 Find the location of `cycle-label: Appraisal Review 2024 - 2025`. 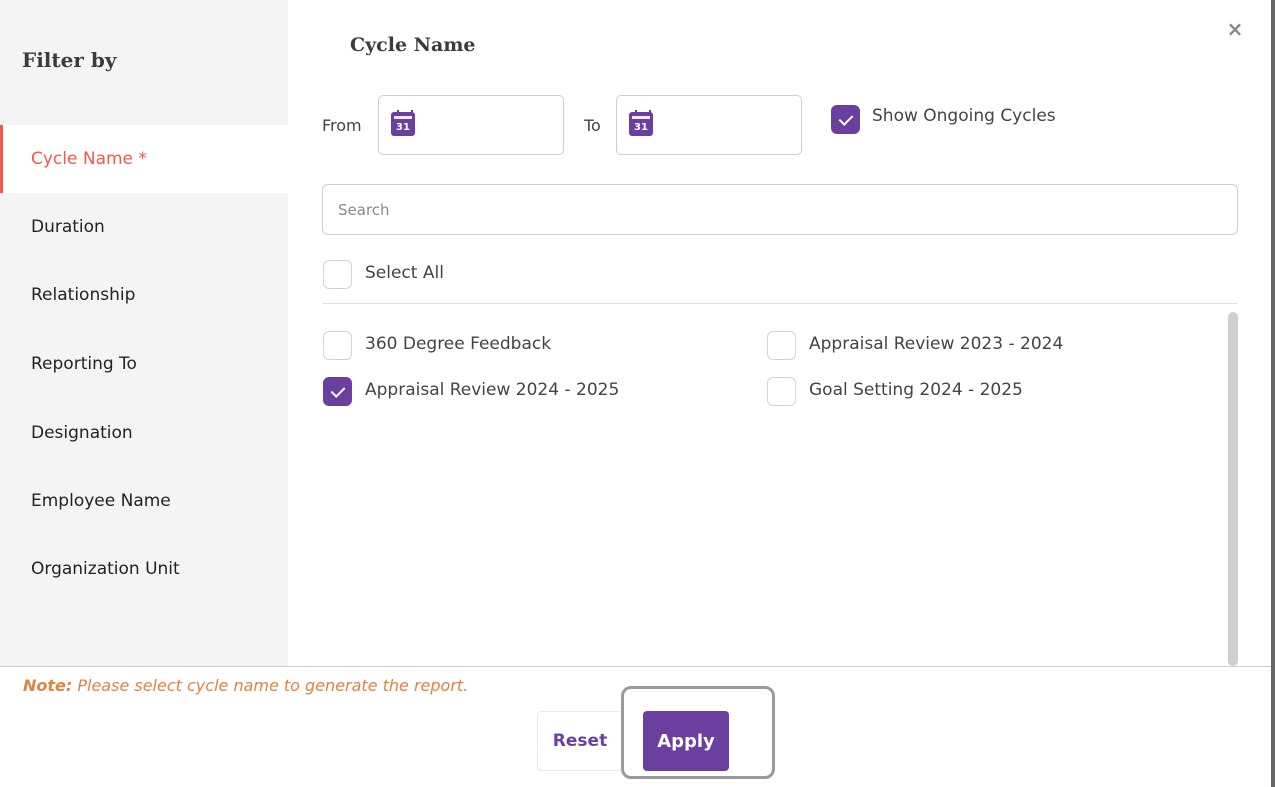

cycle-label: Appraisal Review 2024 - 2025 is located at coordinates (492, 390).